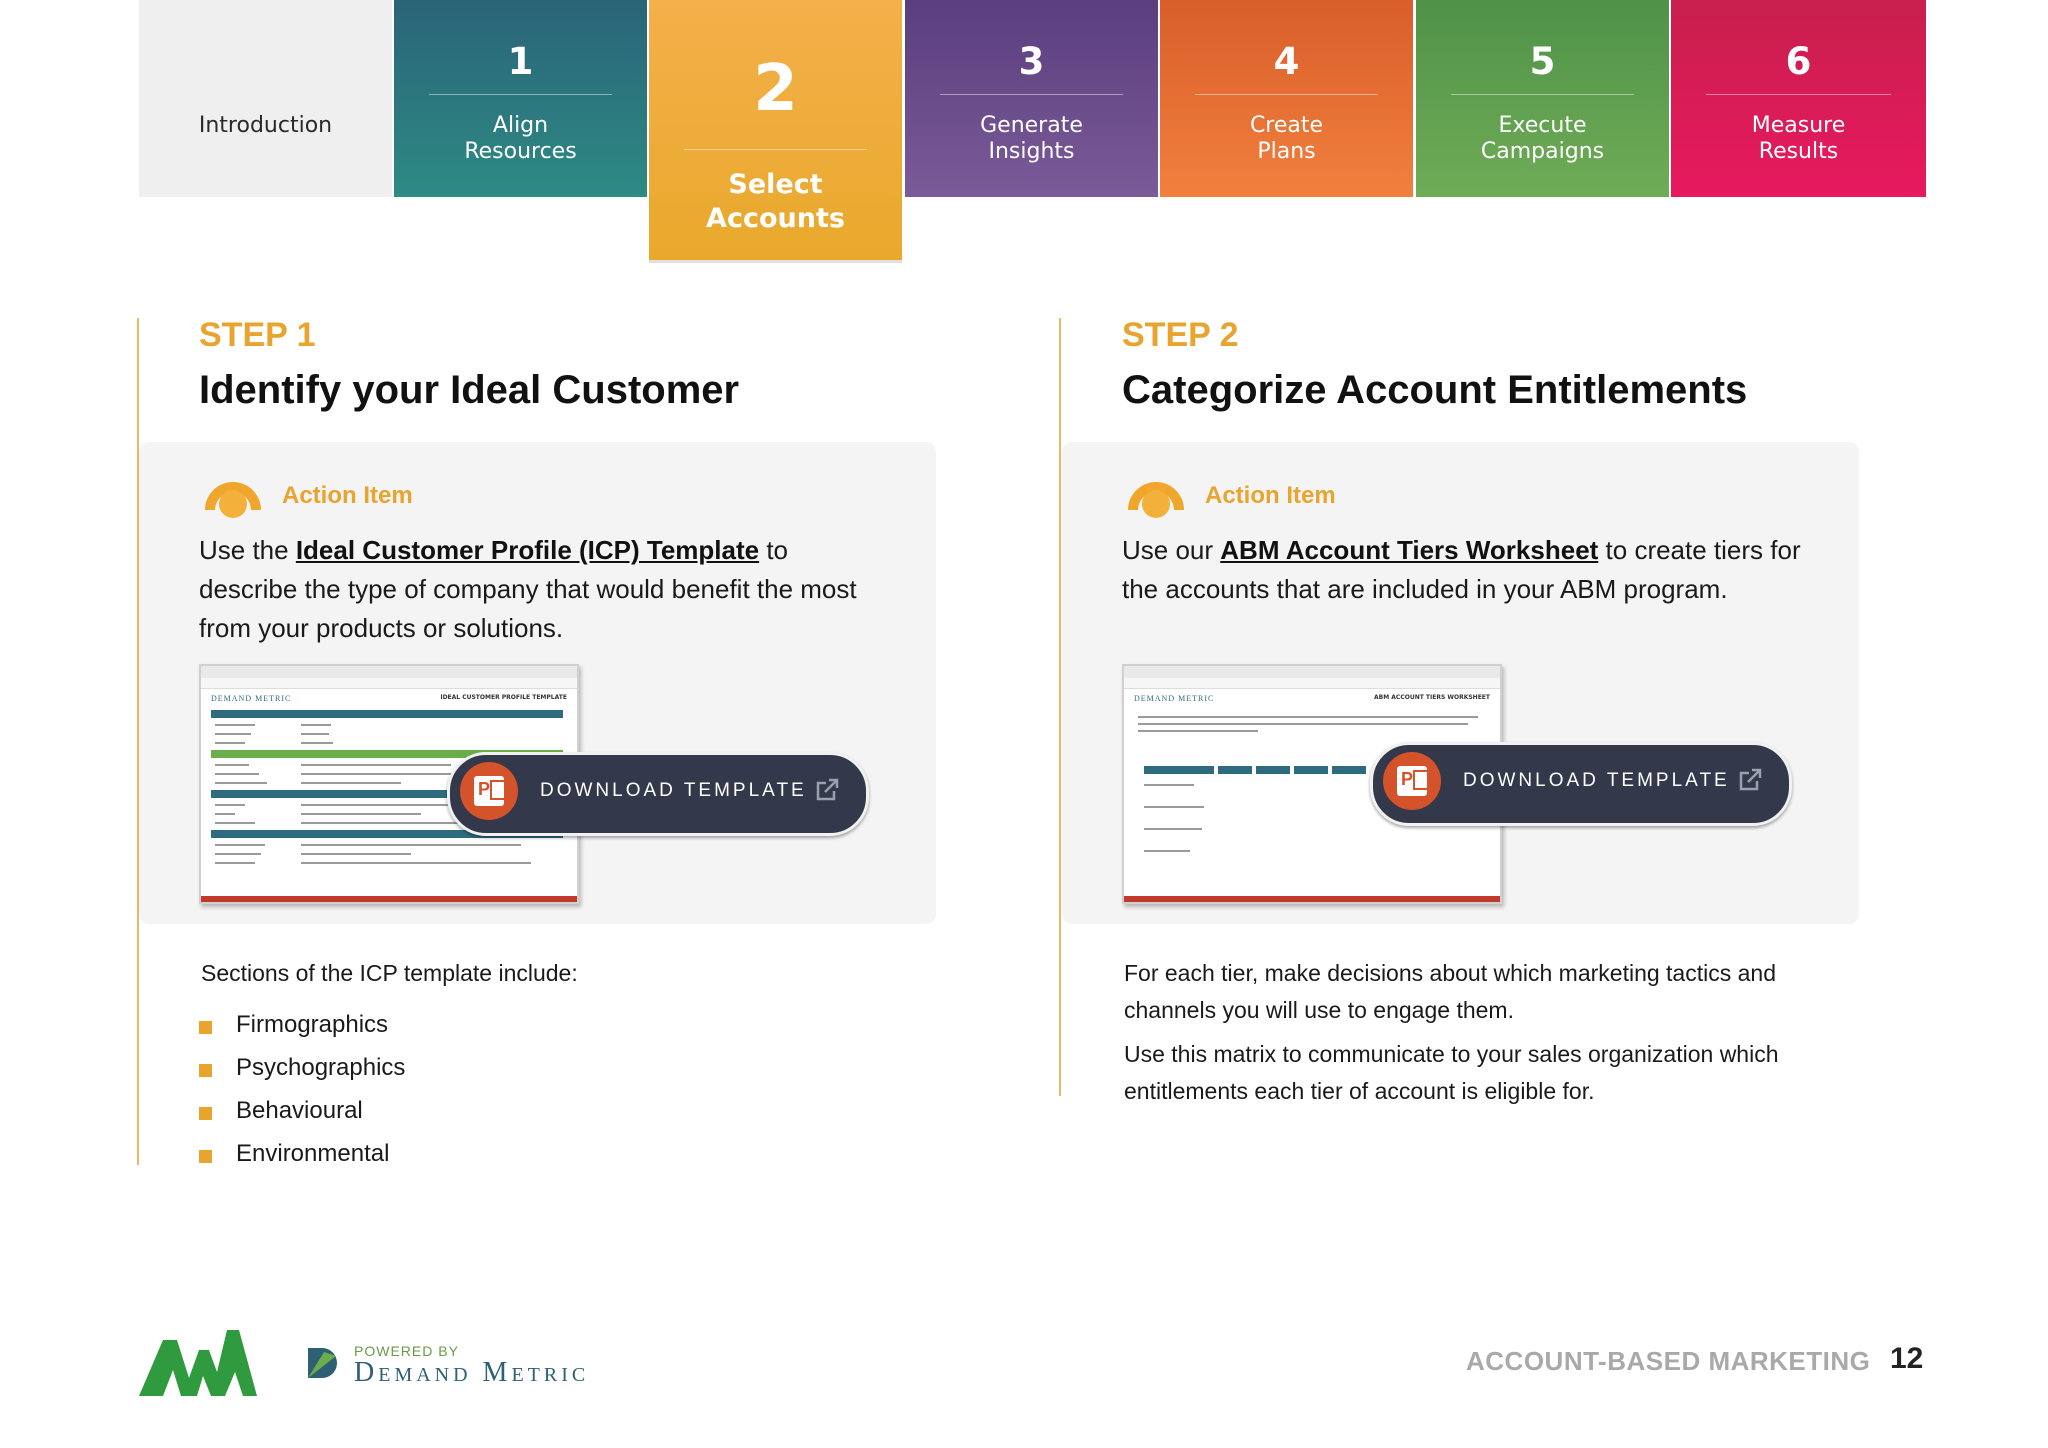 The image size is (2048, 1448). Describe the element at coordinates (503, 697) in the screenshot. I see `thumb-title: IDEAL CUSTOMER PROFILE TEMPLATE` at that location.